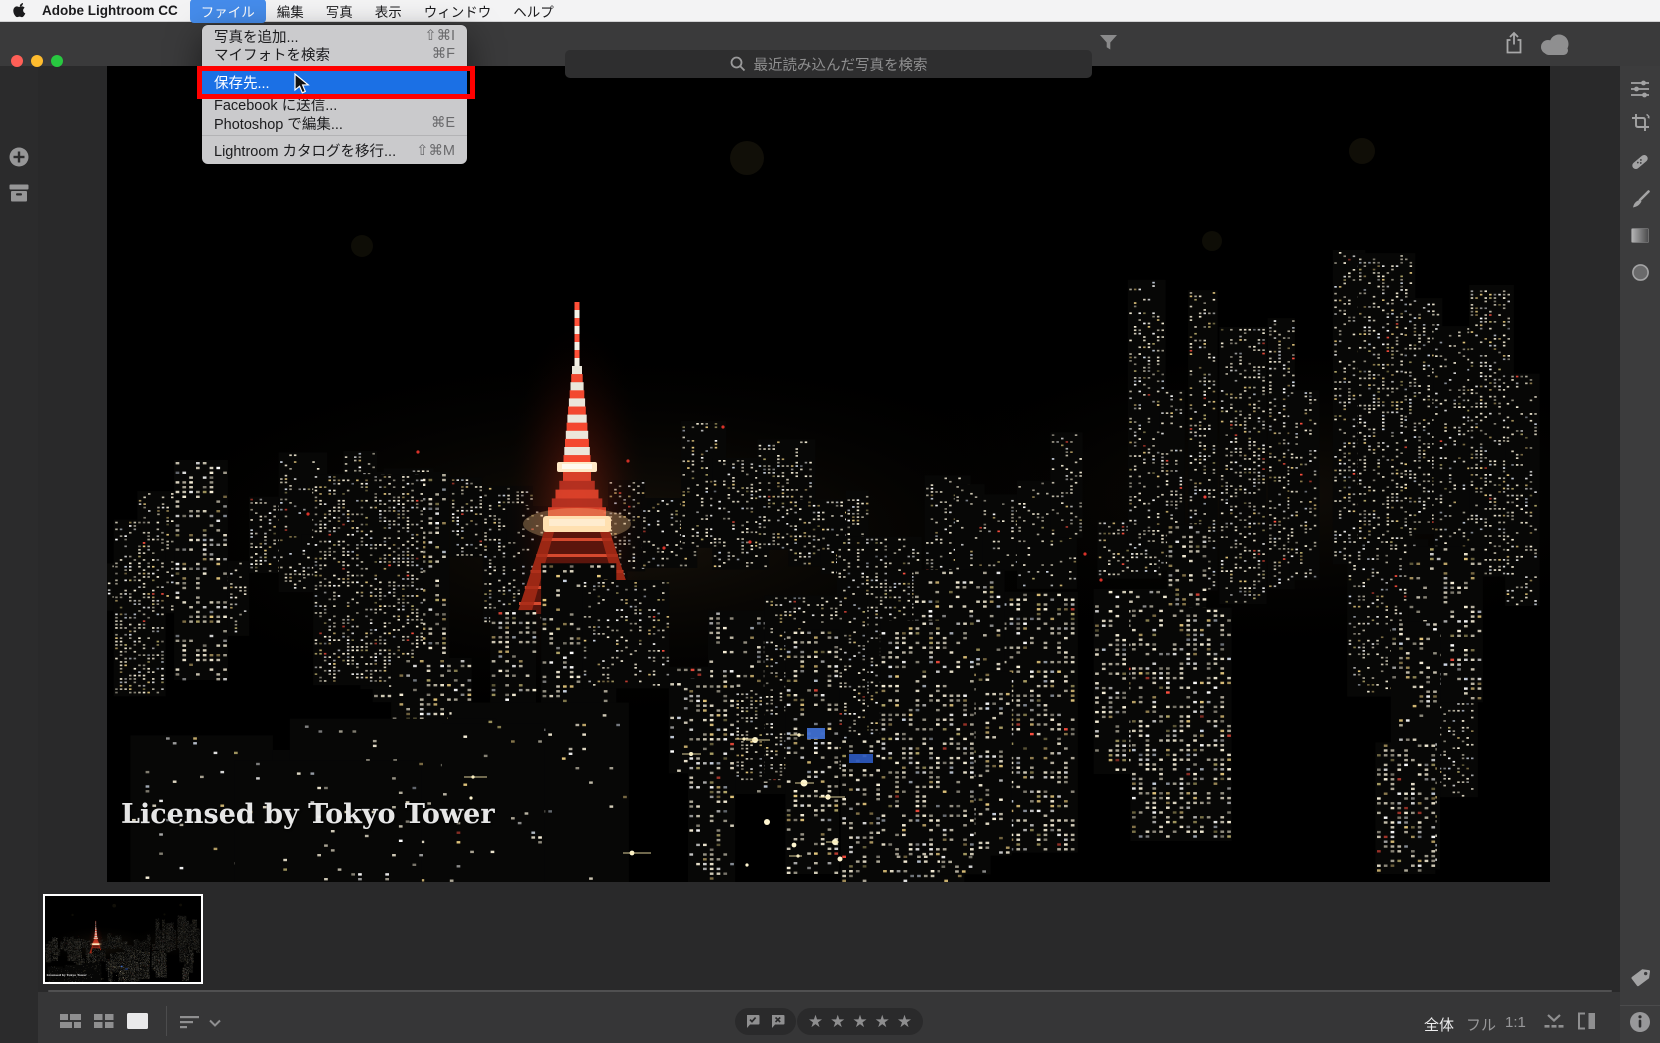  I want to click on shortcut: ⇧⌘I, so click(439, 36).